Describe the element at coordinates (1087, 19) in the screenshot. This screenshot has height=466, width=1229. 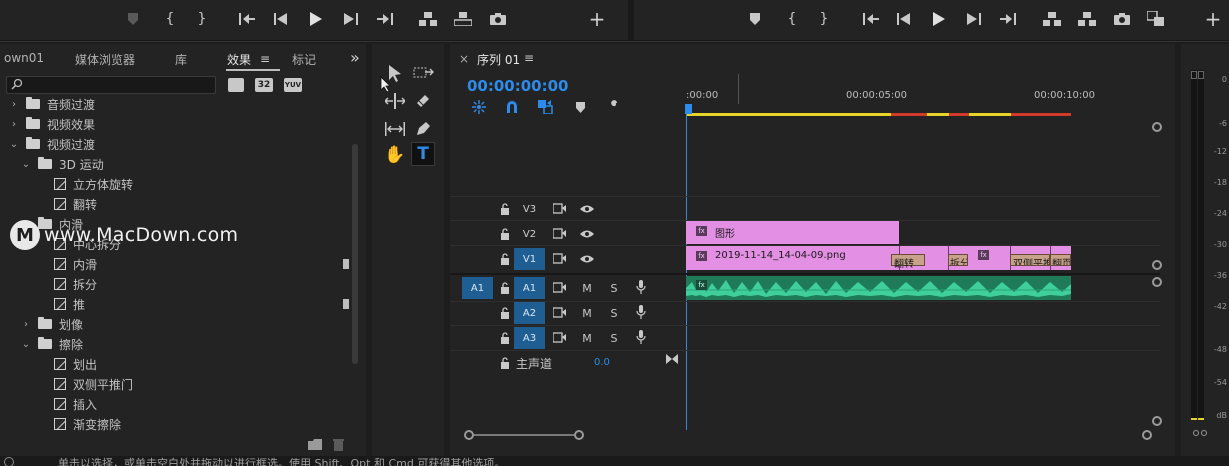
I see `extract-icon` at that location.